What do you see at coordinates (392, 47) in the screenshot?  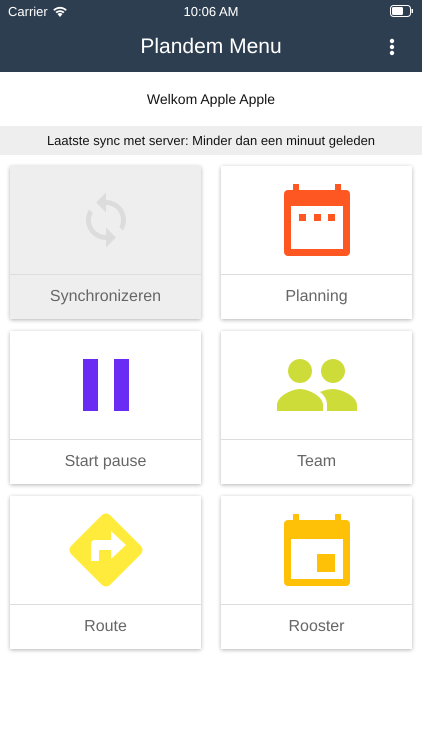 I see `more-menu-icon` at bounding box center [392, 47].